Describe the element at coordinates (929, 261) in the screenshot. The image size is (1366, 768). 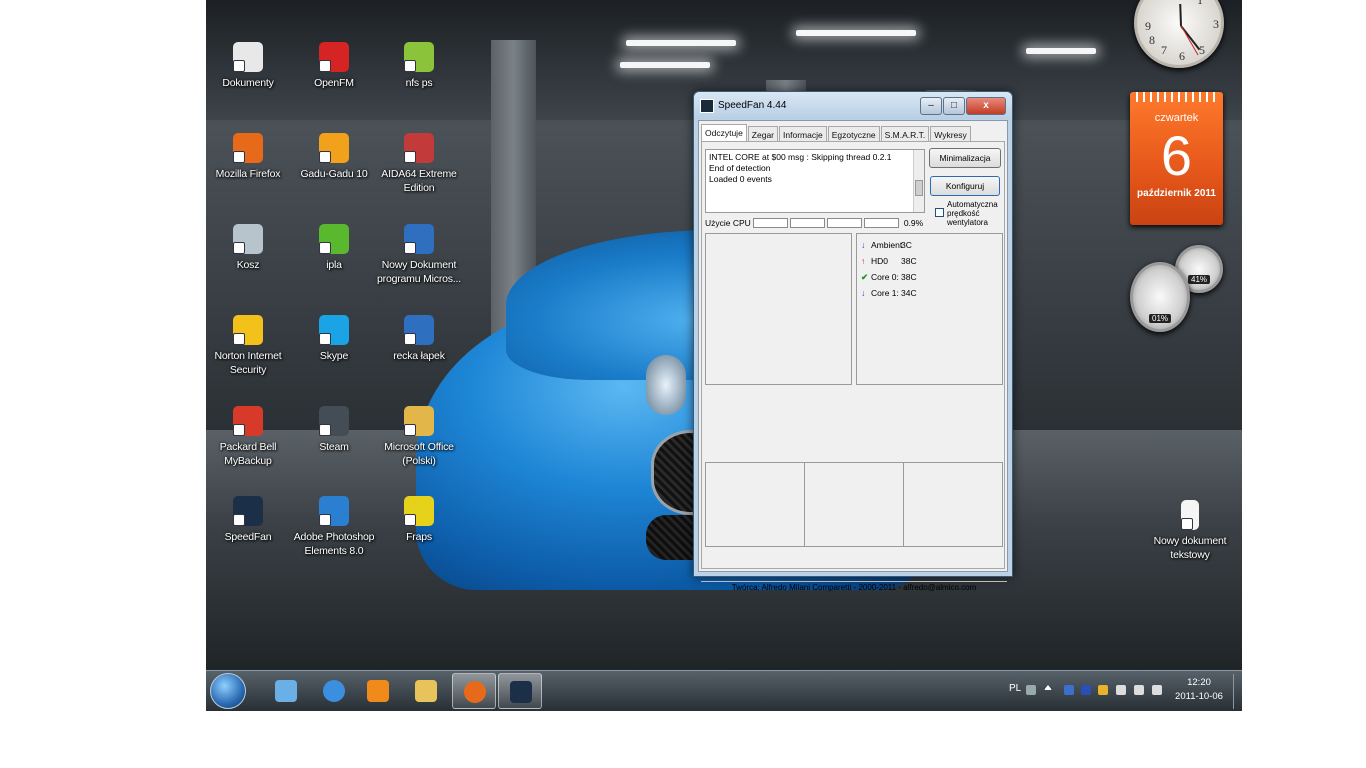
I see `temperature-row: ↑ HD0 38C` at that location.